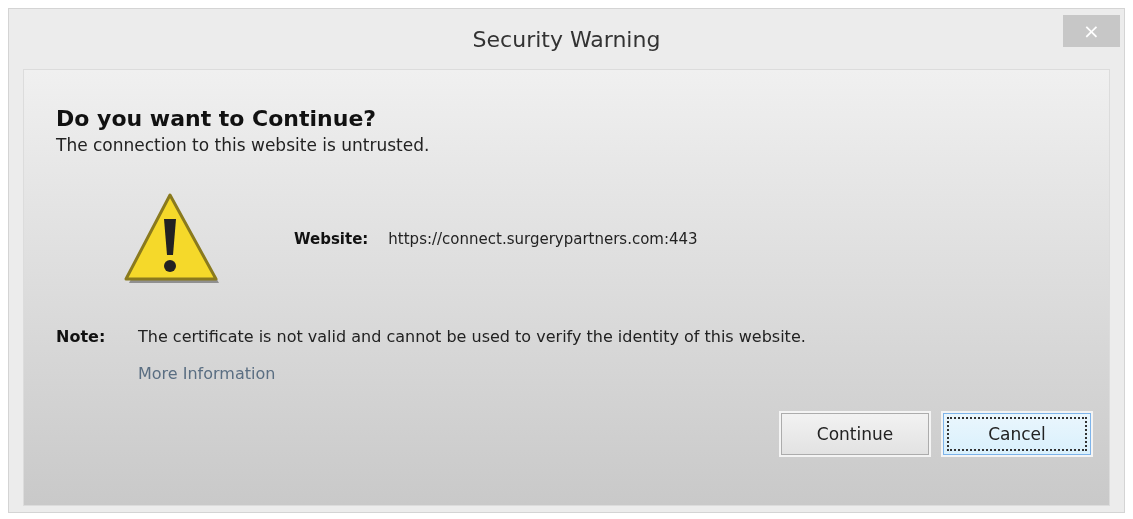 The width and height of the screenshot is (1133, 519). What do you see at coordinates (243, 145) in the screenshot?
I see `subtitle: The connection to this website is untrusted.` at bounding box center [243, 145].